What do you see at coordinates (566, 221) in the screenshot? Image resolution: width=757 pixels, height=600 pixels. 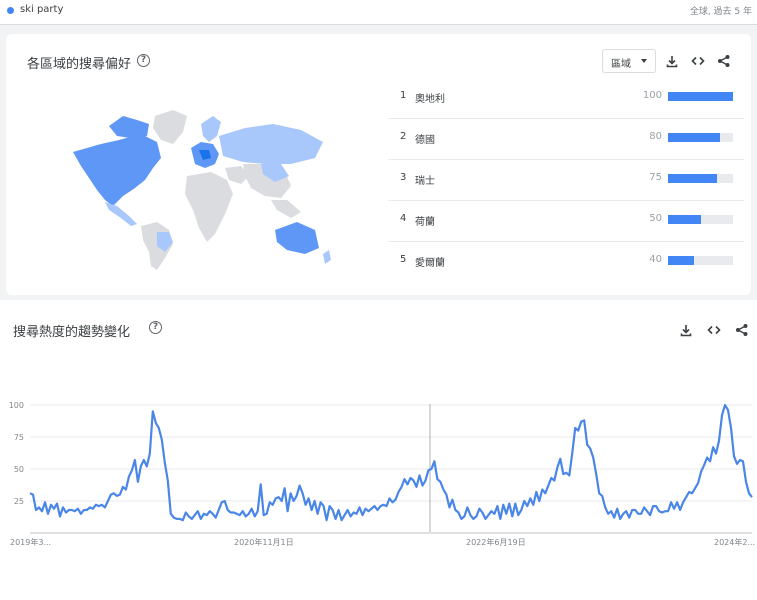 I see `region-row: 4 荷蘭 50` at bounding box center [566, 221].